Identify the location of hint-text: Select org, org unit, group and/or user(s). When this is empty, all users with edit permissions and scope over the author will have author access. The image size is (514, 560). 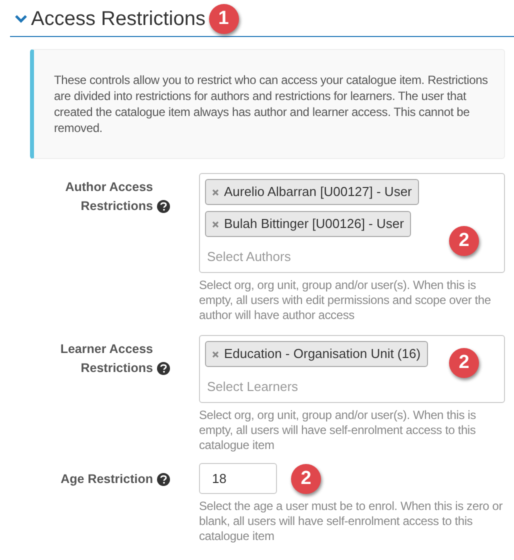
(345, 300).